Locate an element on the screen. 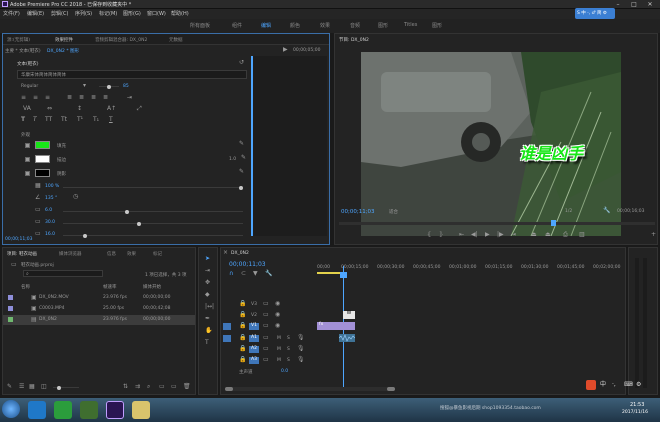  menu-file: 文件(F) is located at coordinates (11, 13).